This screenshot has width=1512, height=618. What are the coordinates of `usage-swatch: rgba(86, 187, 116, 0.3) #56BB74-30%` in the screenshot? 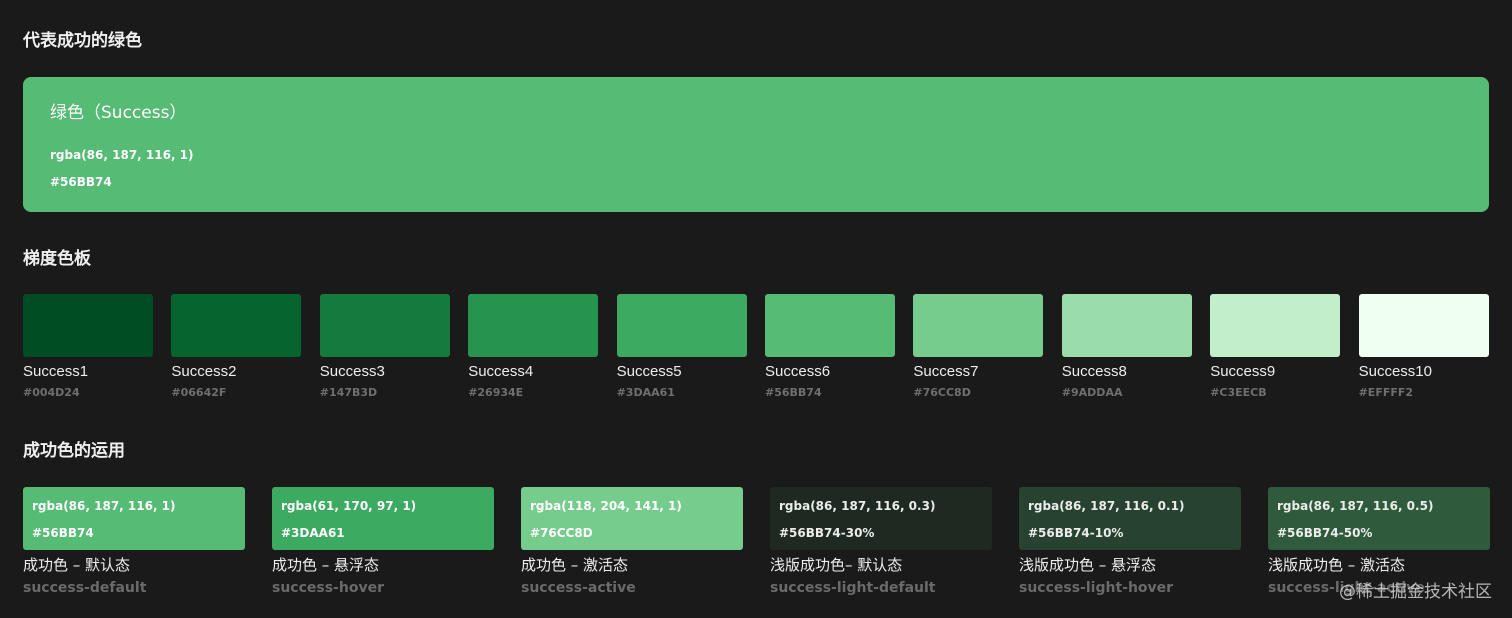 It's located at (881, 518).